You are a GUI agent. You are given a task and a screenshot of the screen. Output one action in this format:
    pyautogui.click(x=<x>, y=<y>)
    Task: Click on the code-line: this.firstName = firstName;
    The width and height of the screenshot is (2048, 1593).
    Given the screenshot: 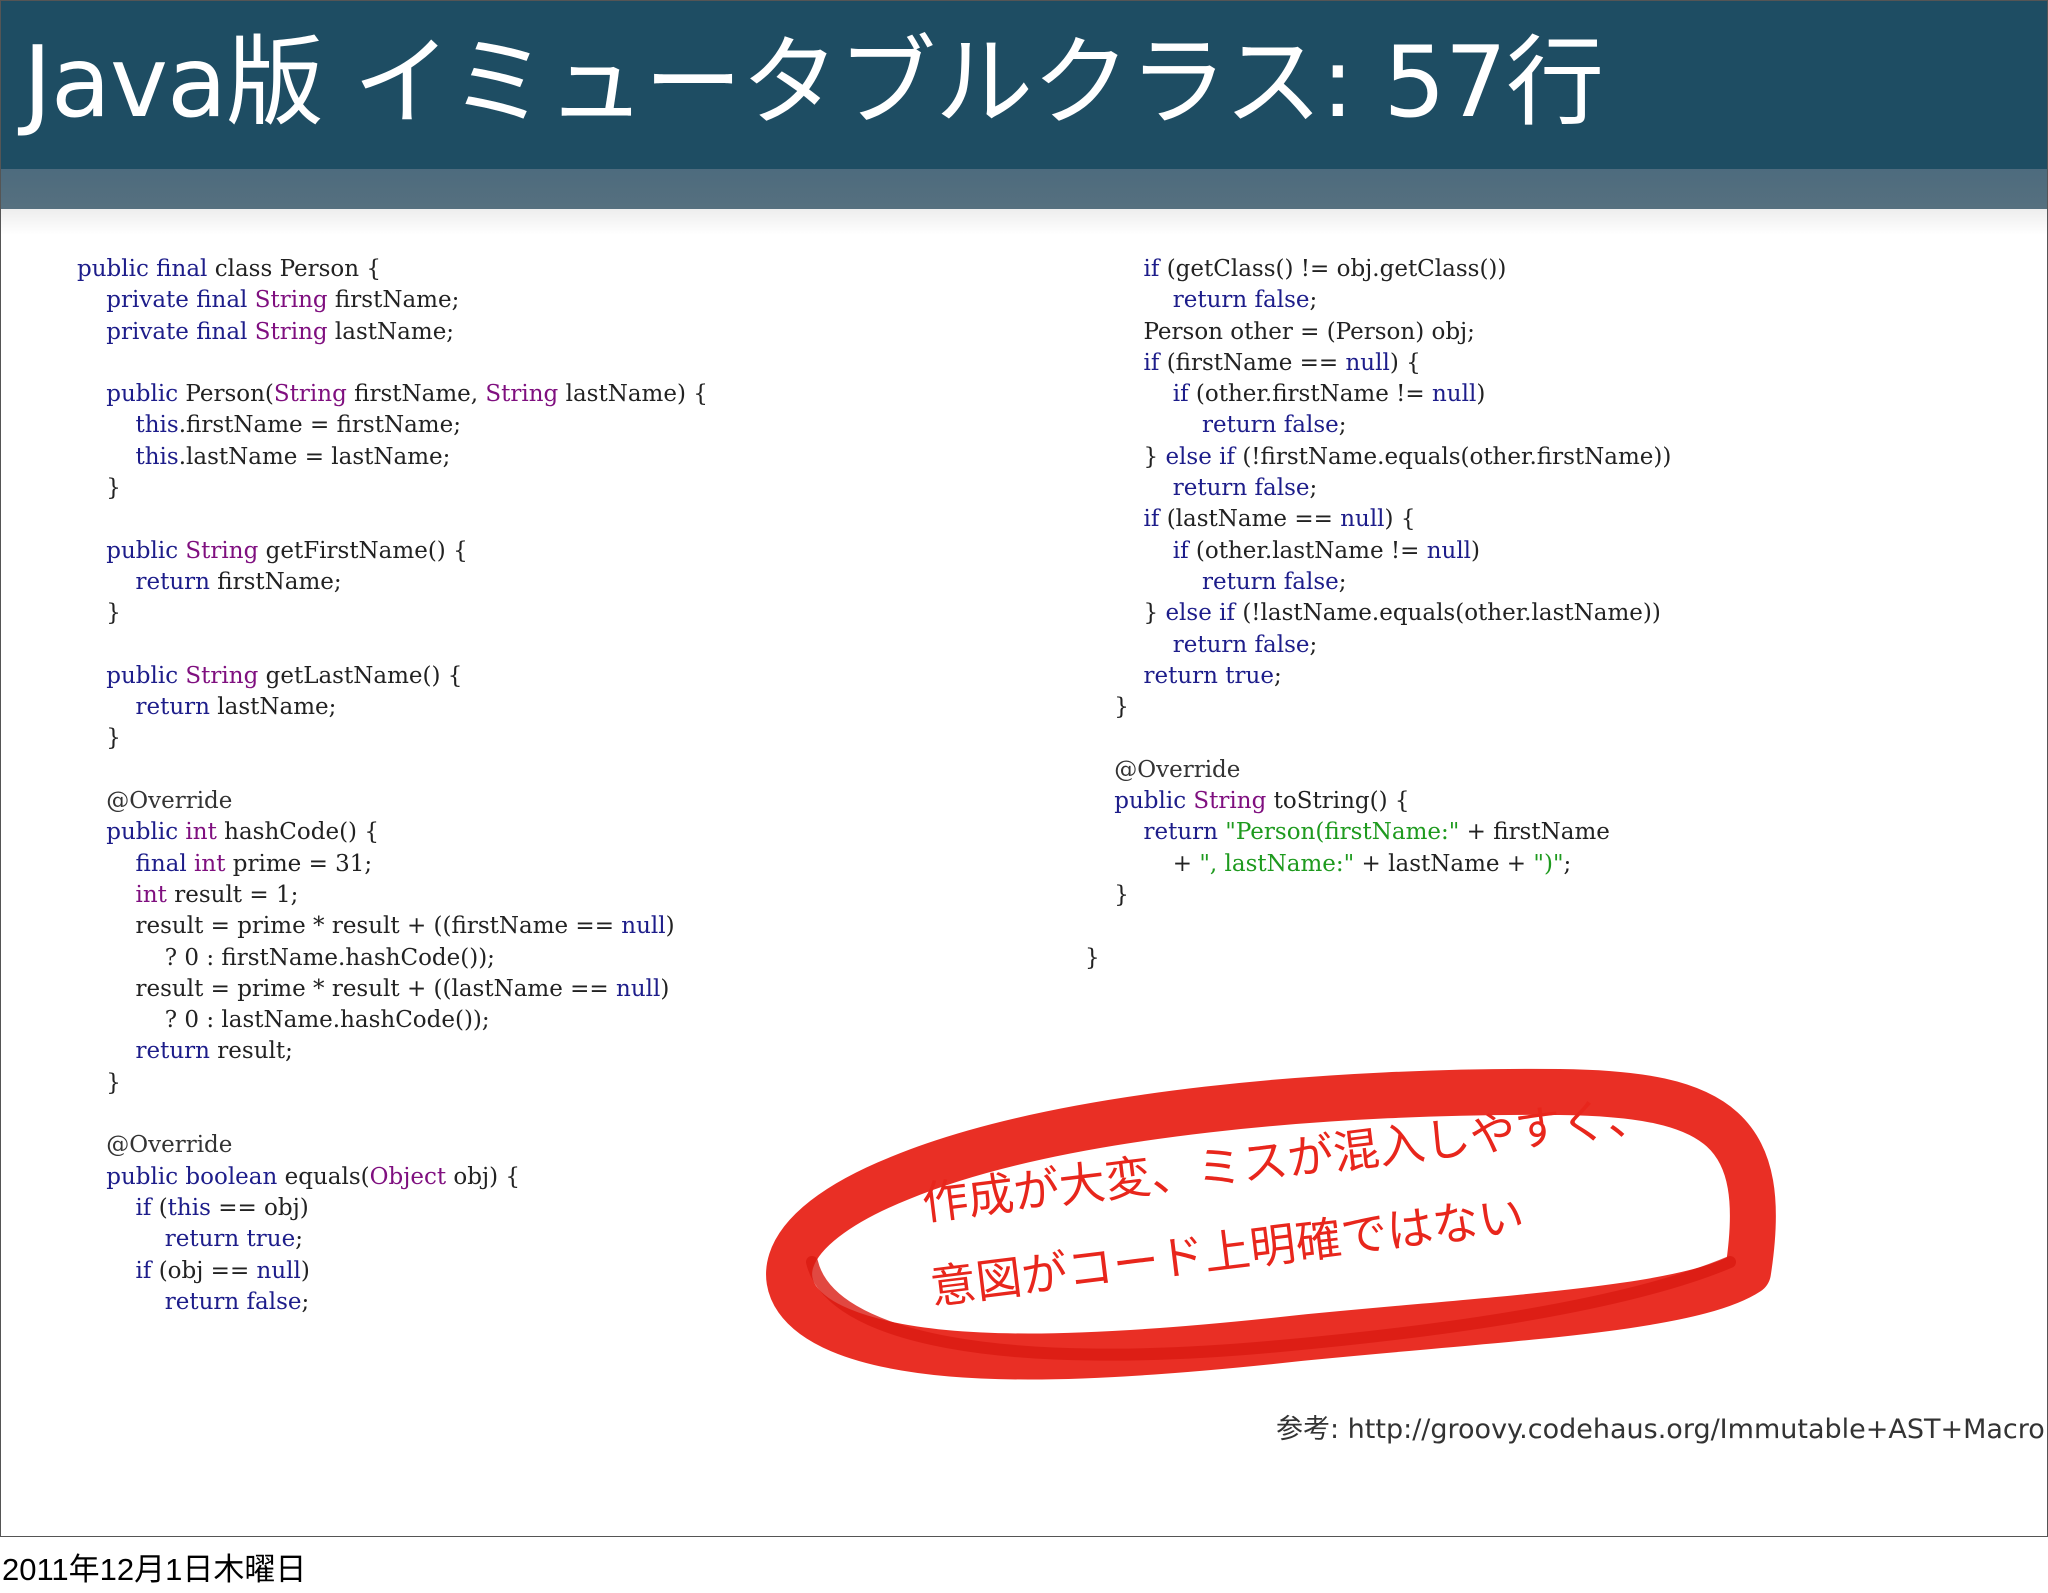 What is the action you would take?
    pyautogui.click(x=269, y=425)
    